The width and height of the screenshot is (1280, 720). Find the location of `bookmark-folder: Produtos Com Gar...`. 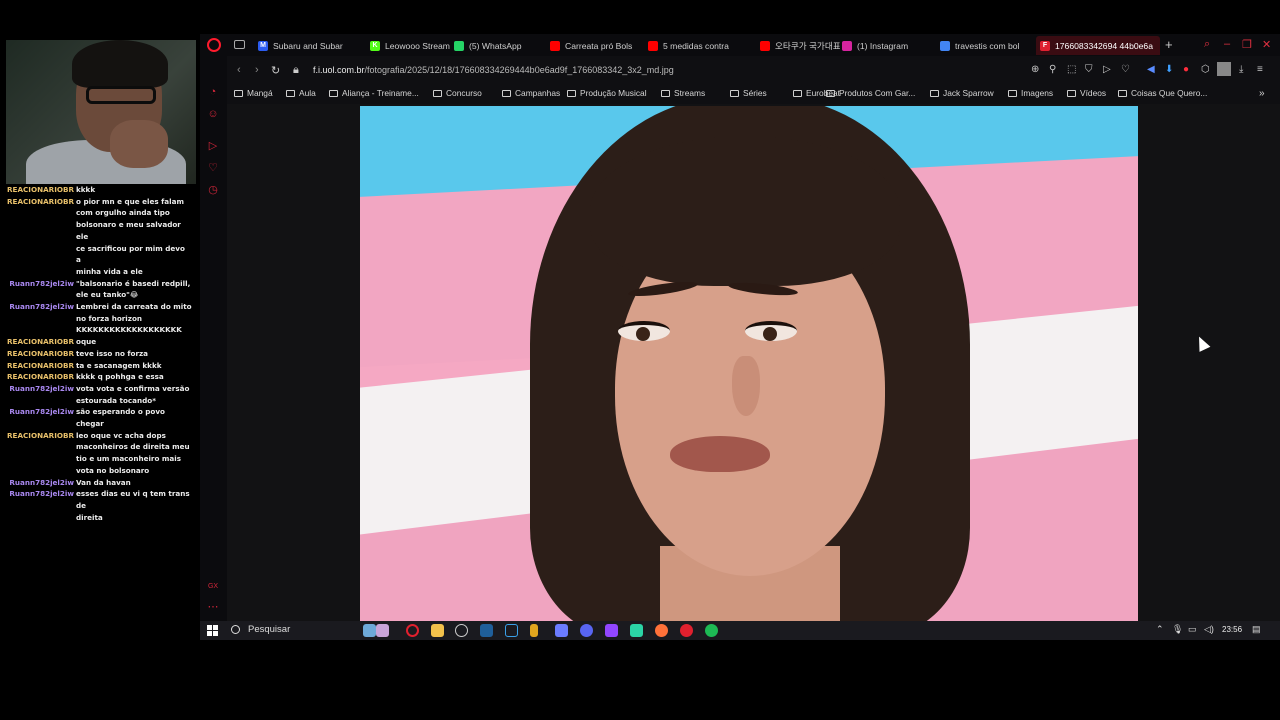

bookmark-folder: Produtos Com Gar... is located at coordinates (870, 93).